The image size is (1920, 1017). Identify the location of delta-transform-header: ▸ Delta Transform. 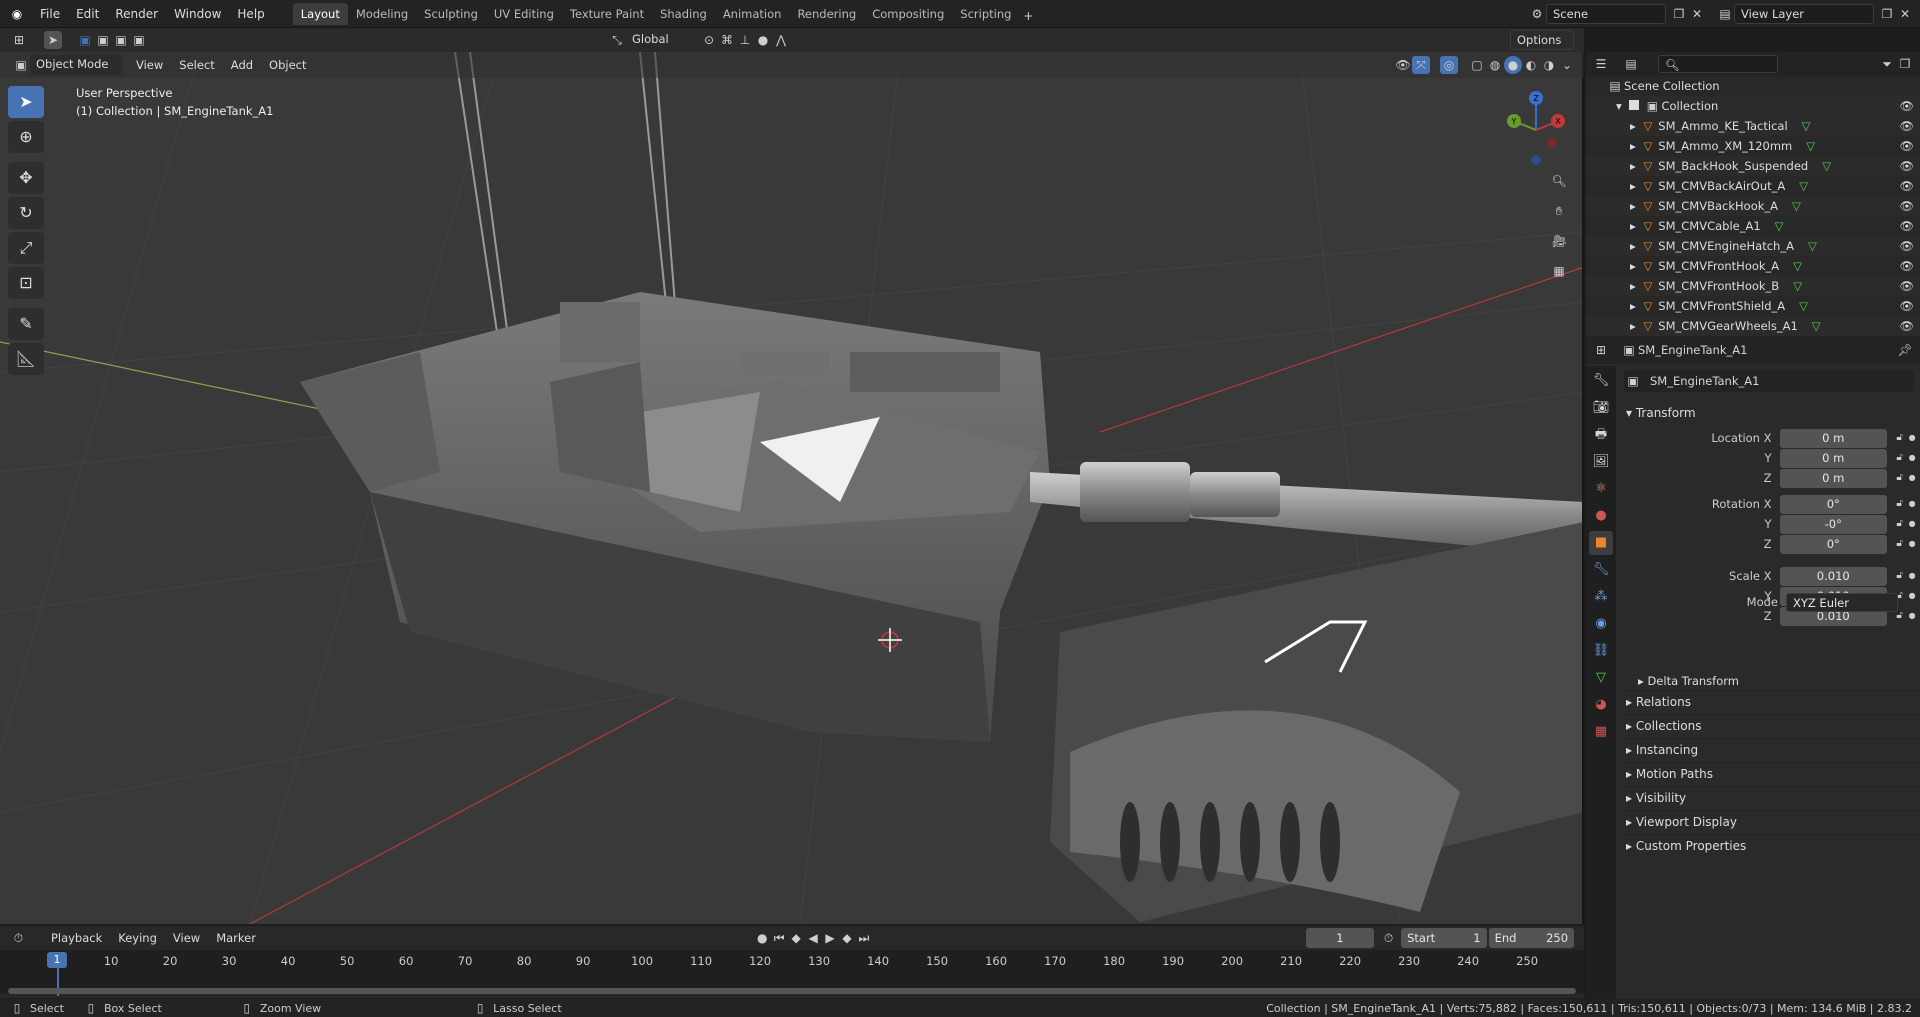
(1779, 681).